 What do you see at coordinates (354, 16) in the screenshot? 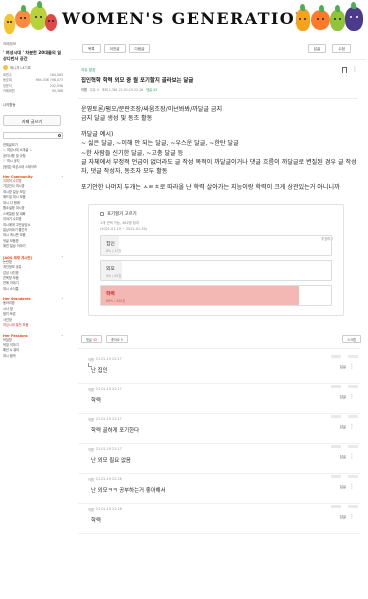
I see `grape-mascot-icon` at bounding box center [354, 16].